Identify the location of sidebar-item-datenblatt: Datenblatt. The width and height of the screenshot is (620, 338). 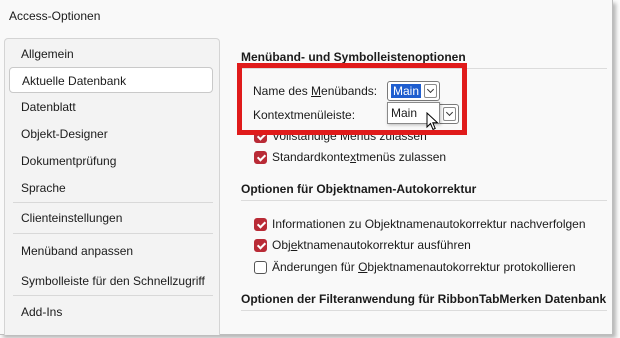
(111, 107).